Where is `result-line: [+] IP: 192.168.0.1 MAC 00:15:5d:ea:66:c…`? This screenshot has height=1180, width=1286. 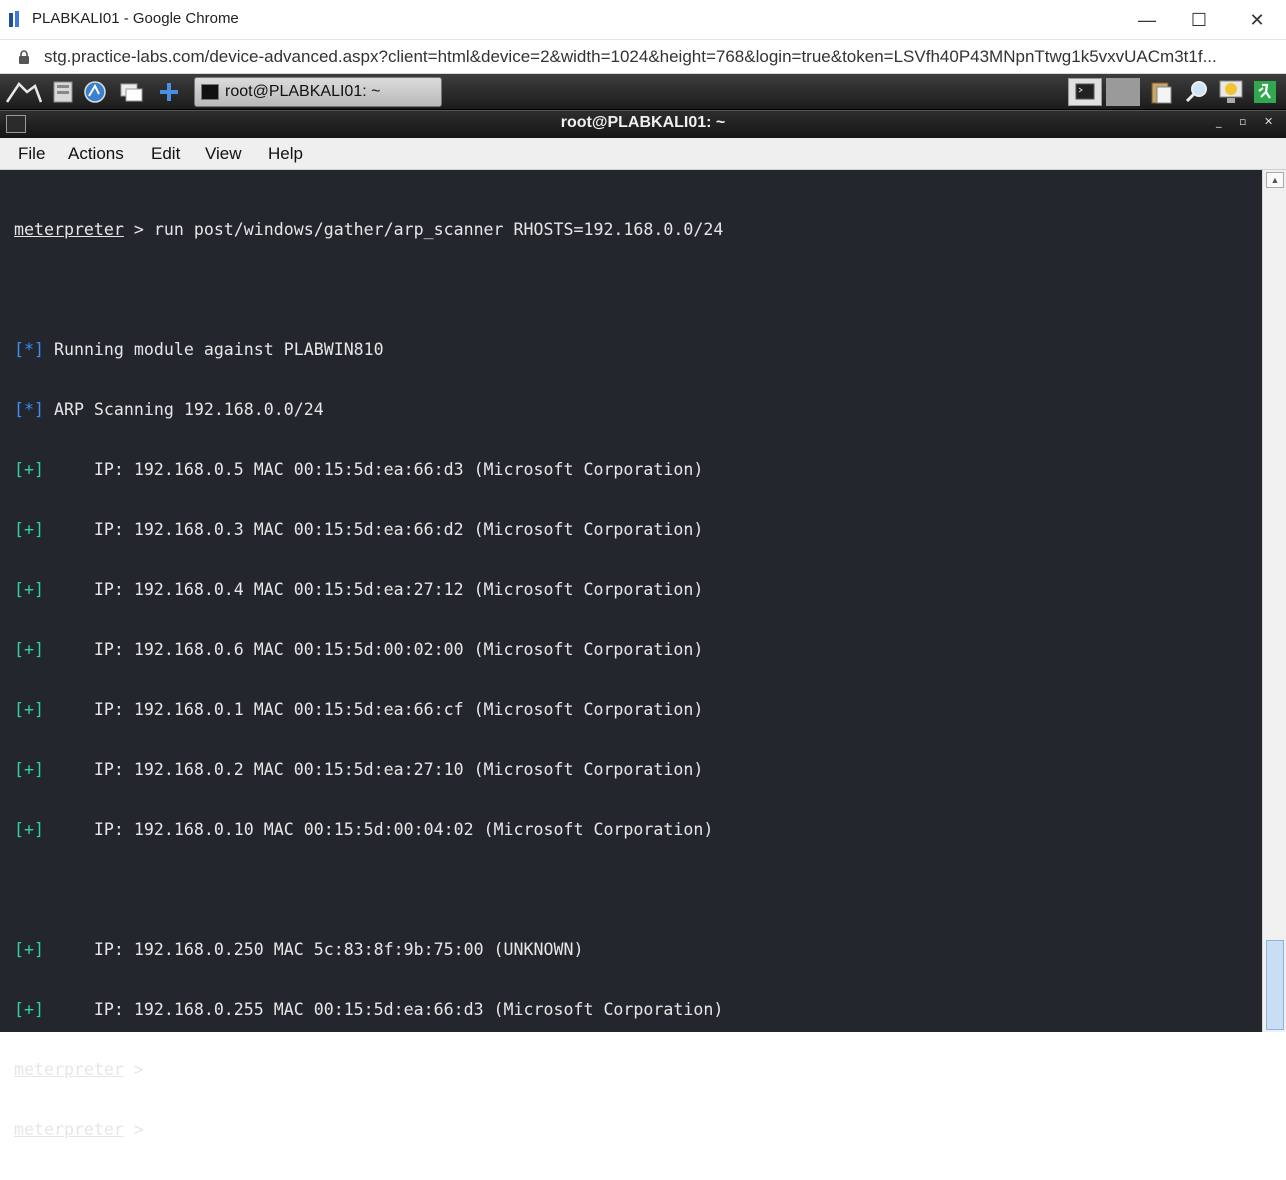
result-line: [+] IP: 192.168.0.1 MAC 00:15:5d:ea:66:c… is located at coordinates (368, 710).